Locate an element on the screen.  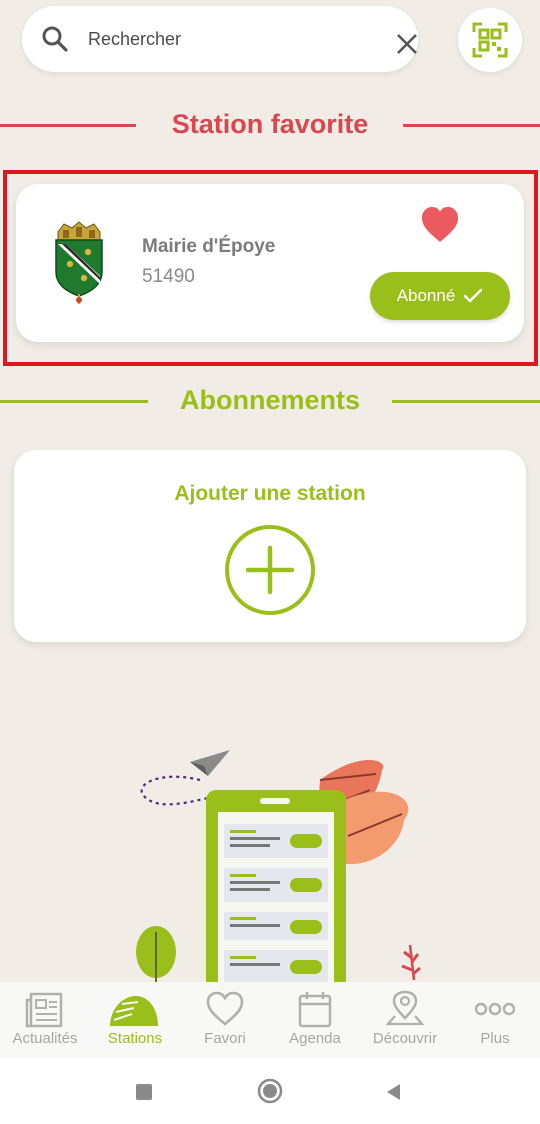
subscriptions-section-title: Abonnements is located at coordinates (269, 400).